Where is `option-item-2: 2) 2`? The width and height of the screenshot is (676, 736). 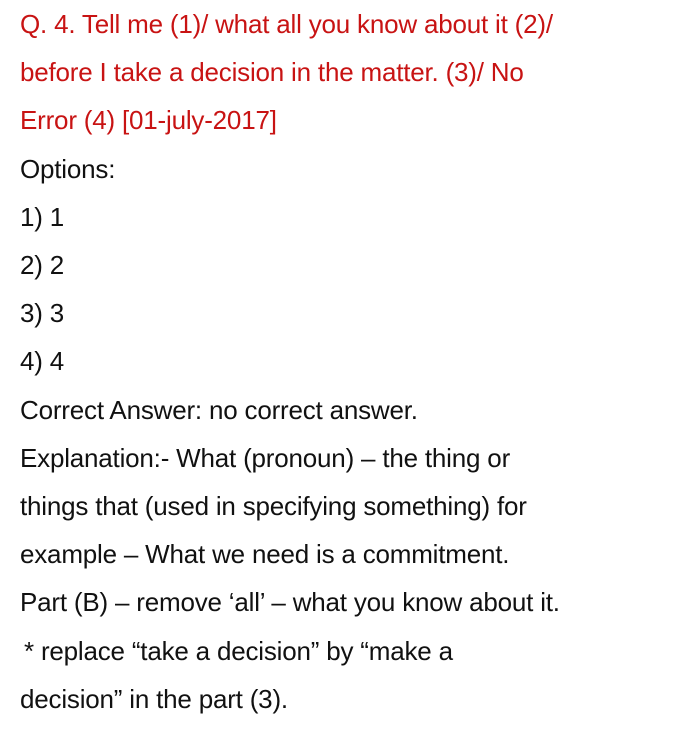
option-item-2: 2) 2 is located at coordinates (42, 265).